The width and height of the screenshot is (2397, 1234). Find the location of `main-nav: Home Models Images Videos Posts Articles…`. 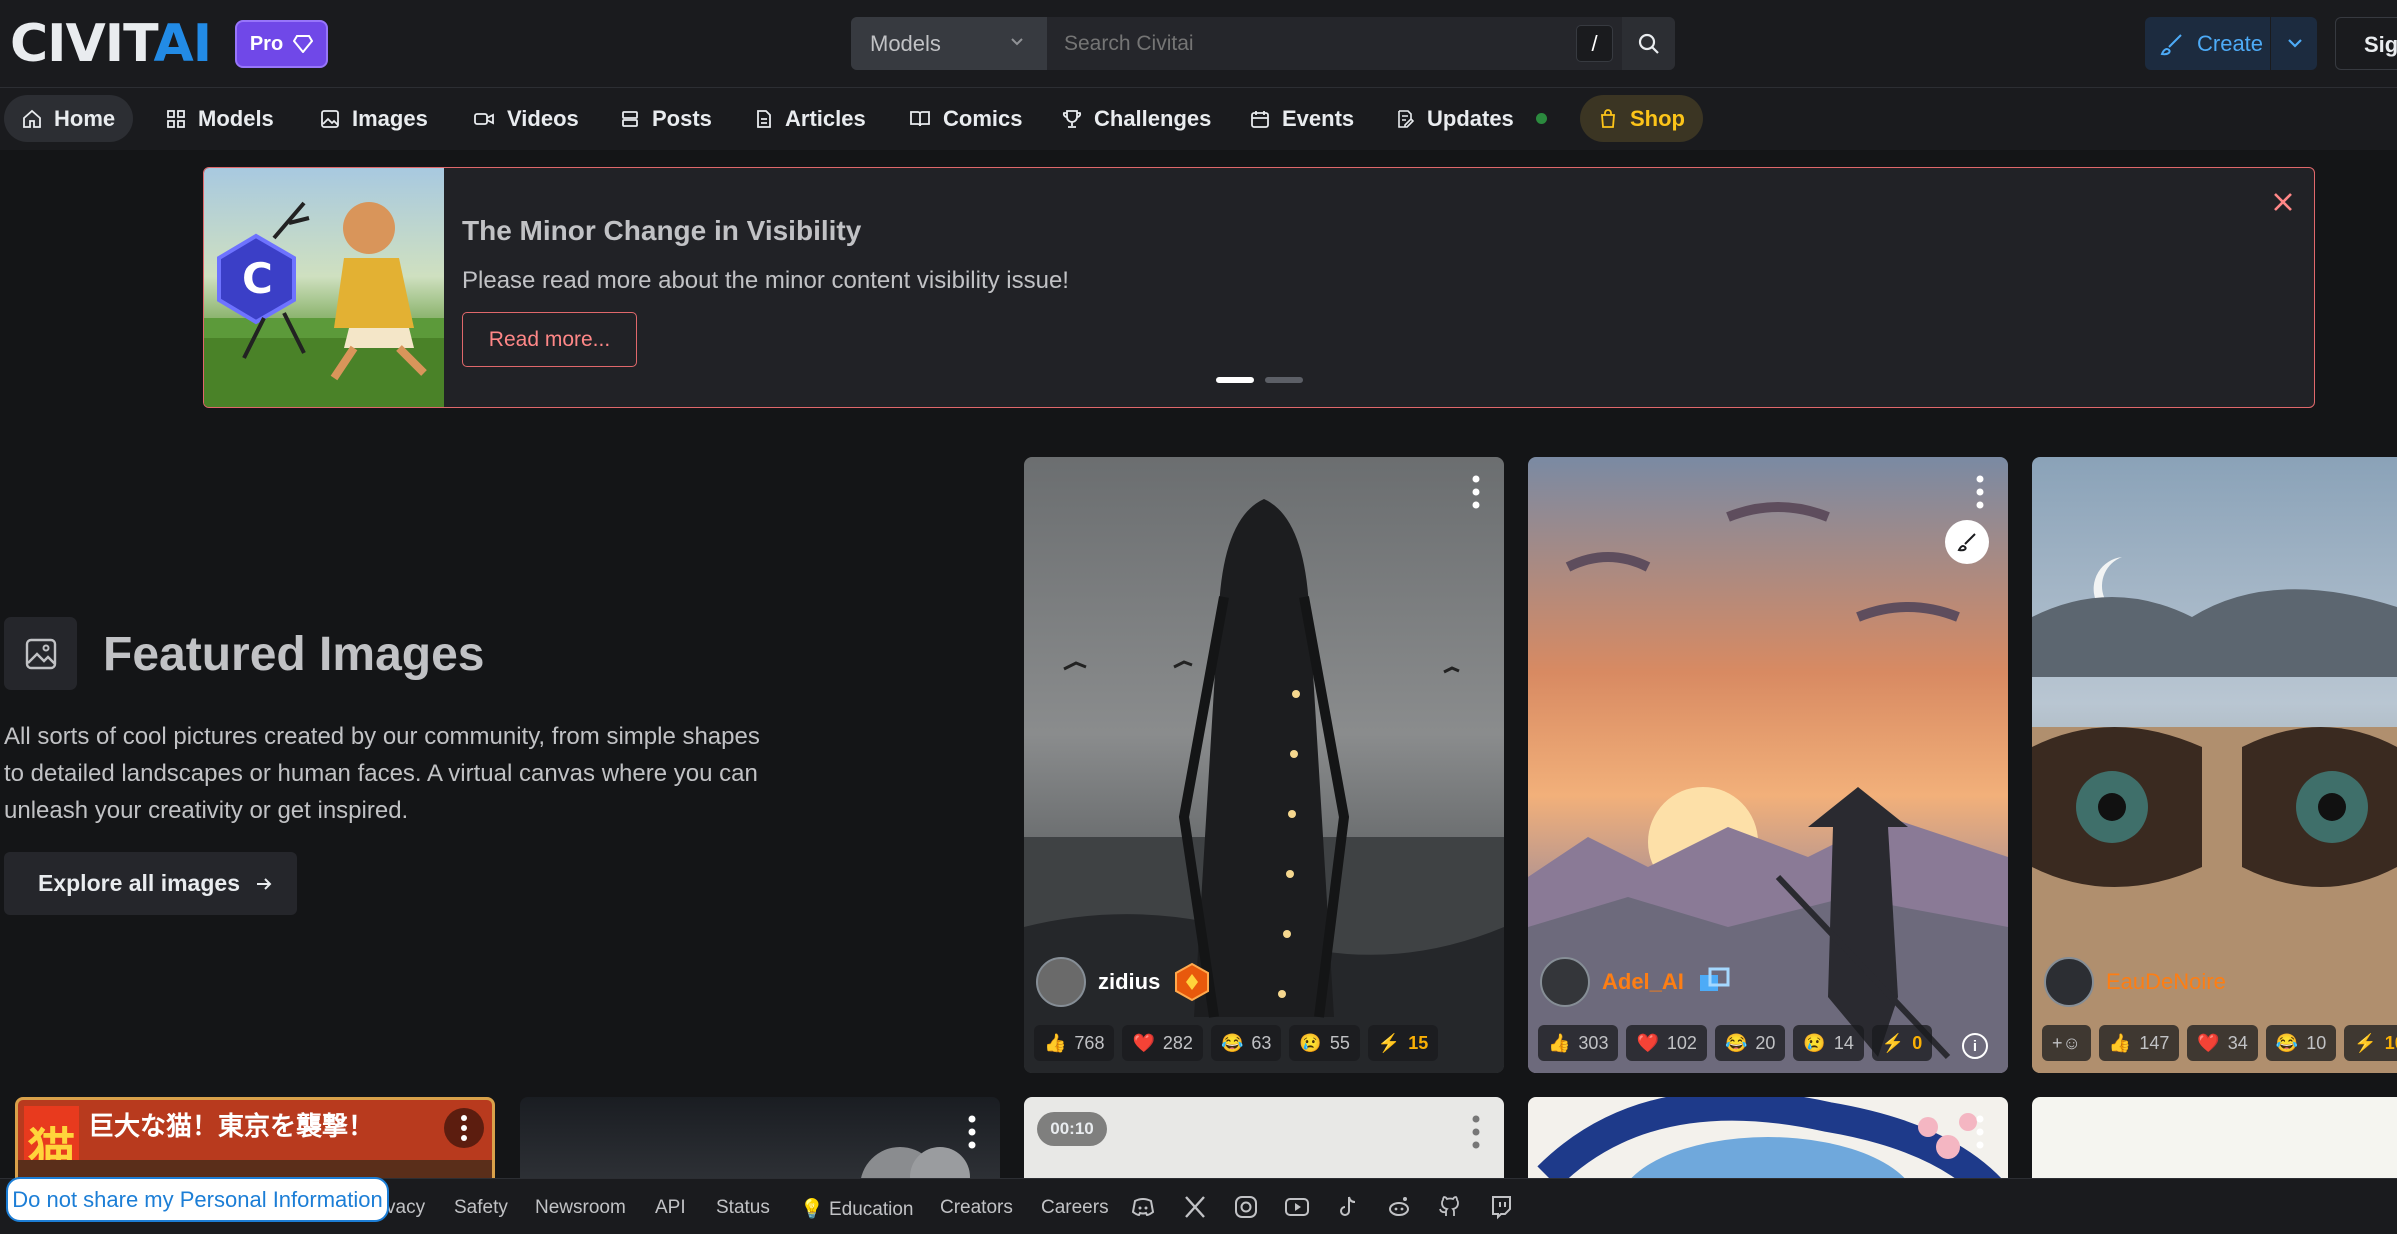

main-nav: Home Models Images Videos Posts Articles… is located at coordinates (1198, 119).